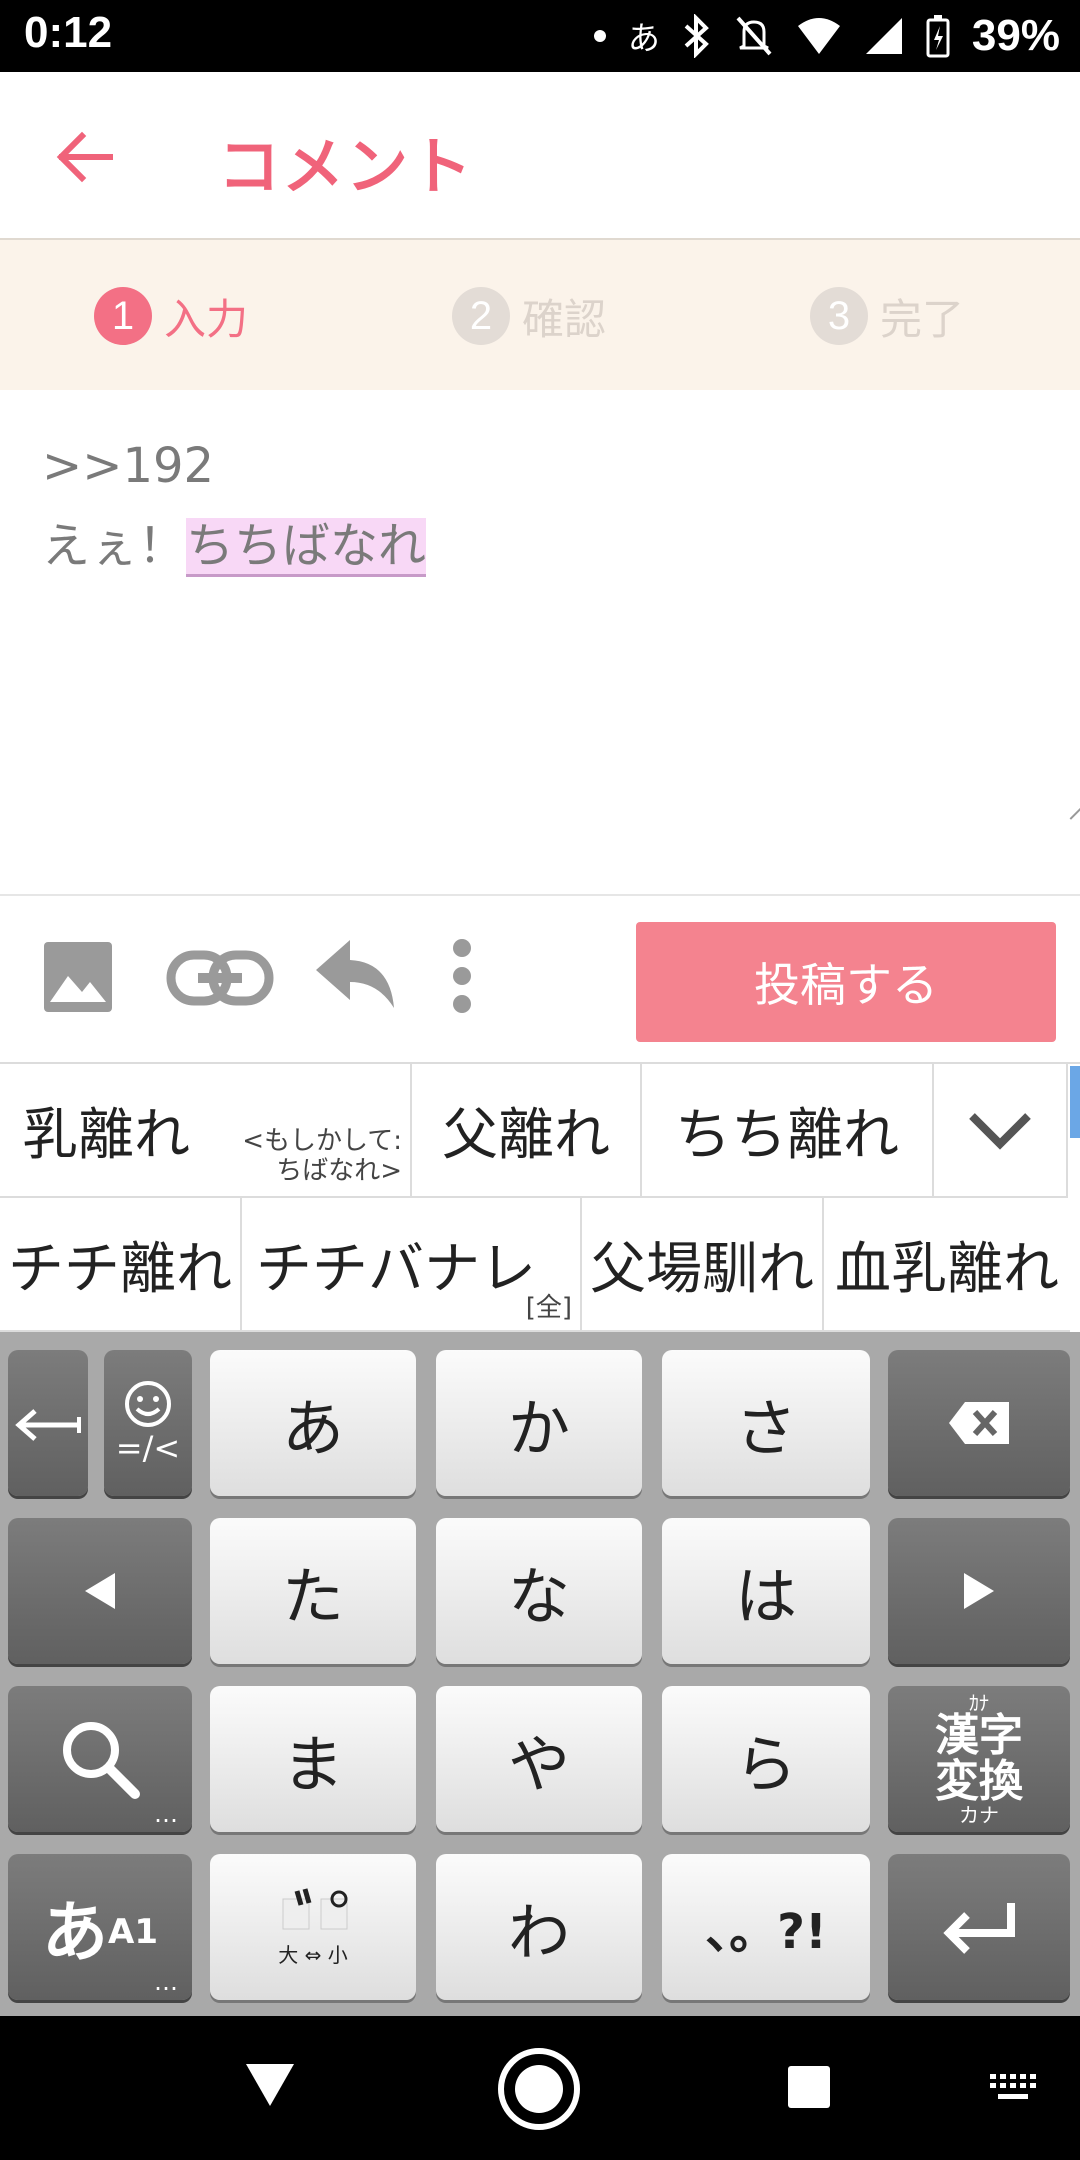 Image resolution: width=1080 pixels, height=2160 pixels. What do you see at coordinates (818, 36) in the screenshot?
I see `wifi-icon` at bounding box center [818, 36].